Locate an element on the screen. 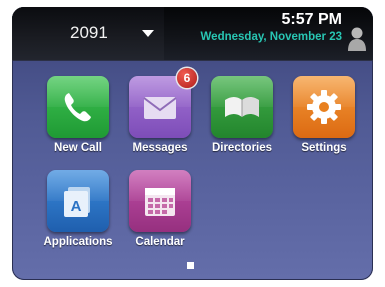 This screenshot has width=385, height=287. clock-time: 5:57 PM is located at coordinates (311, 19).